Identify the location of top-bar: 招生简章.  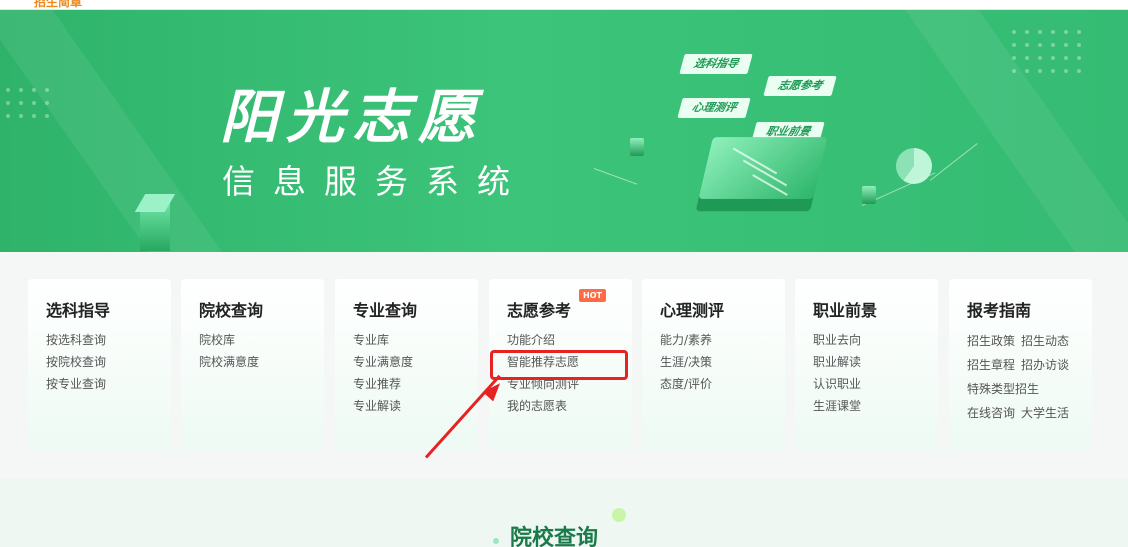
(564, 5).